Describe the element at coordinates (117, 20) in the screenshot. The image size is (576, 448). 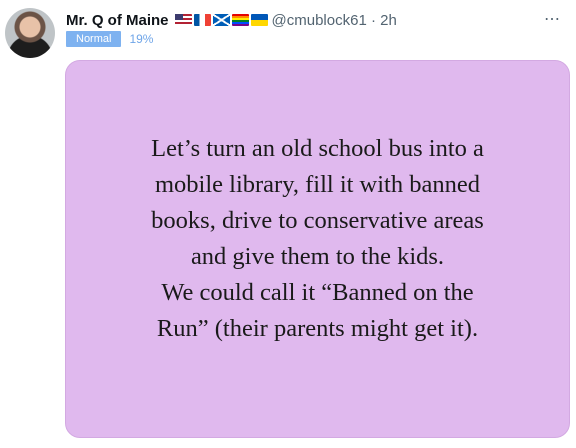
I see `display-name: Mr. Q of Maine` at that location.